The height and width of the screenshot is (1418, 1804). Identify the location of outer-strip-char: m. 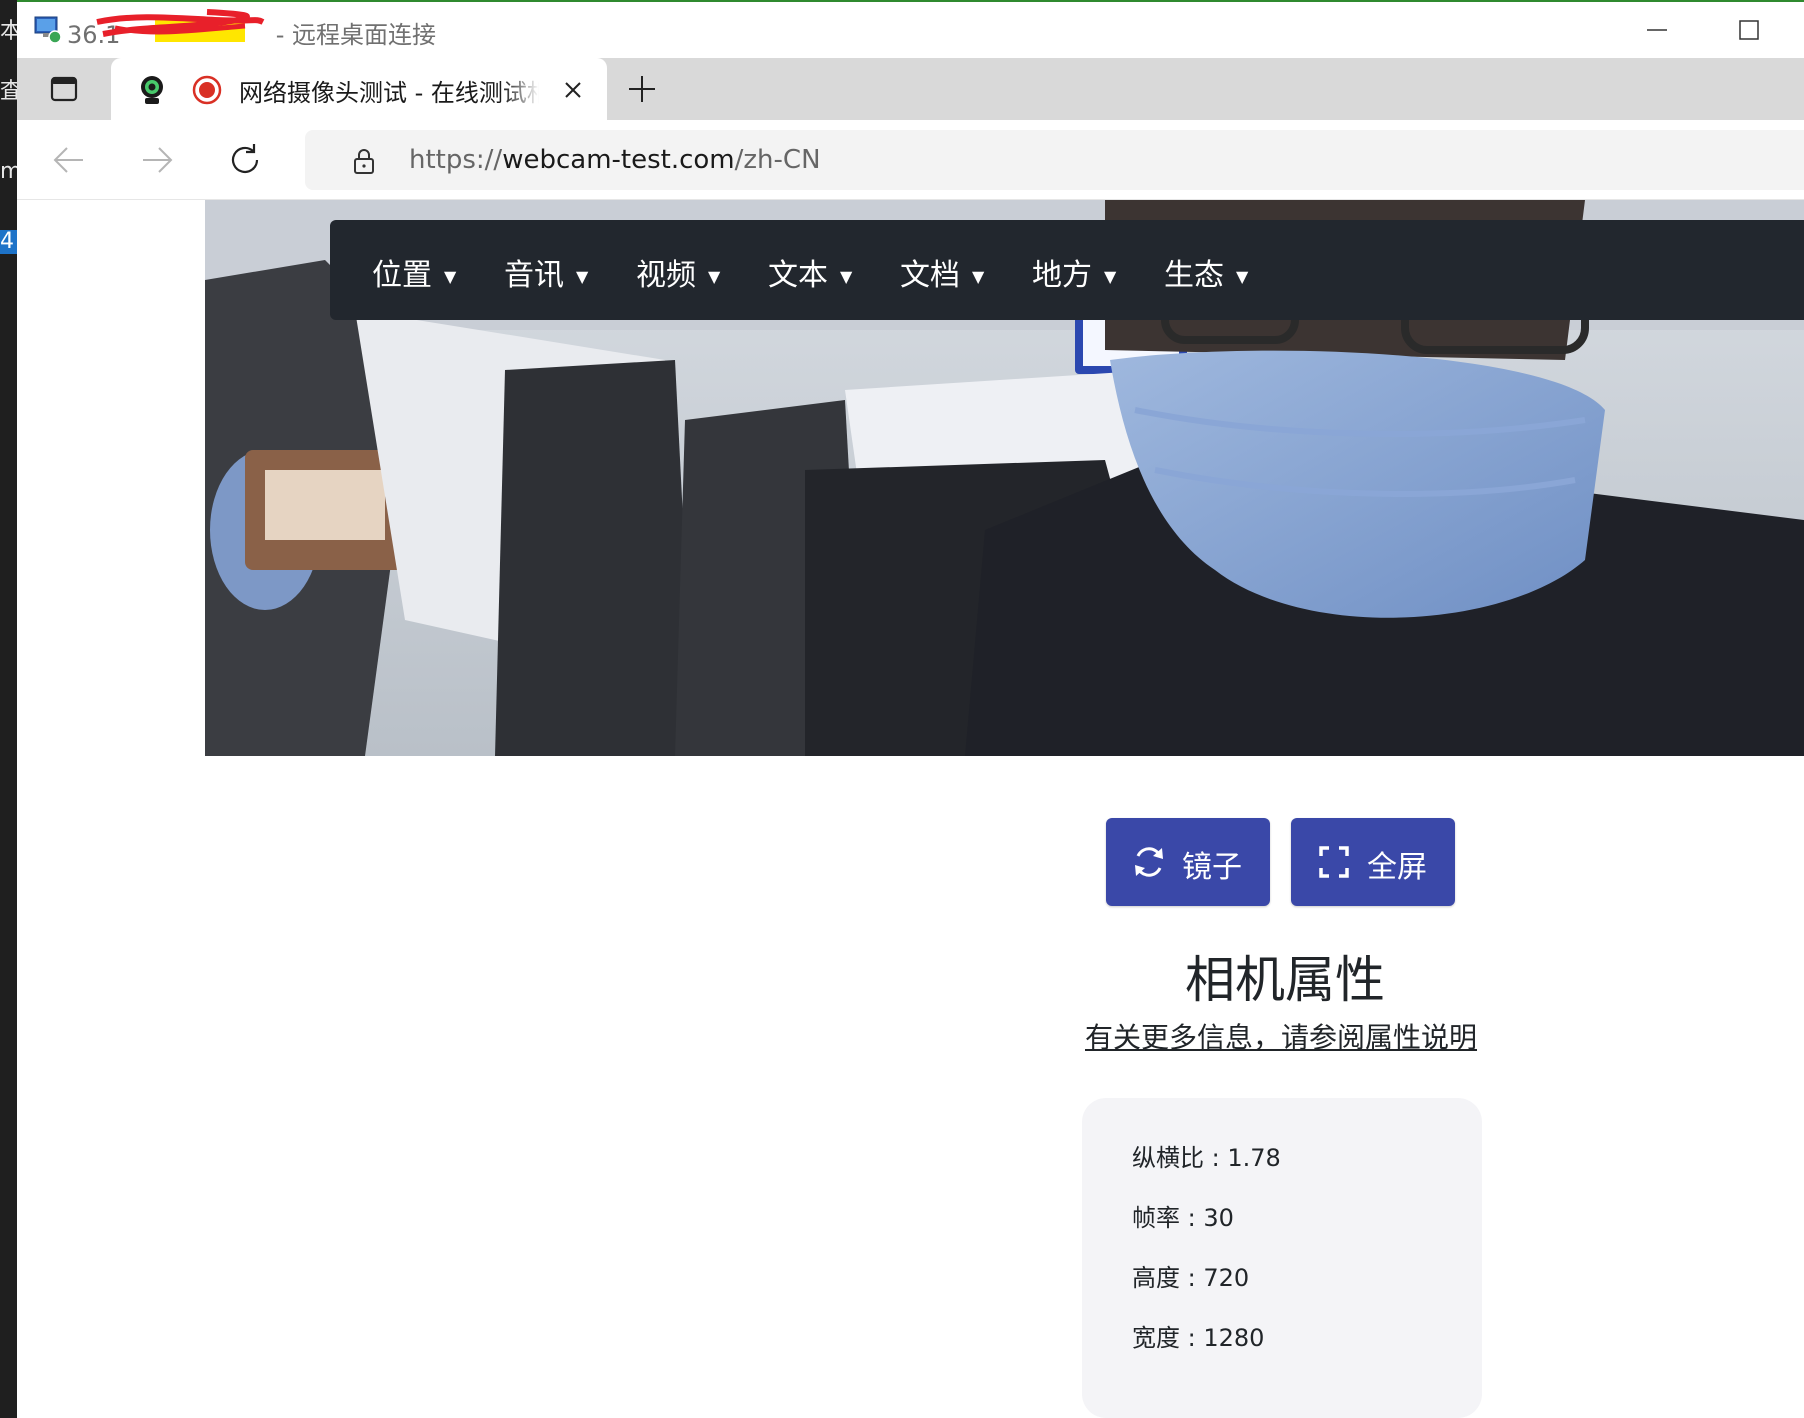
(8, 171).